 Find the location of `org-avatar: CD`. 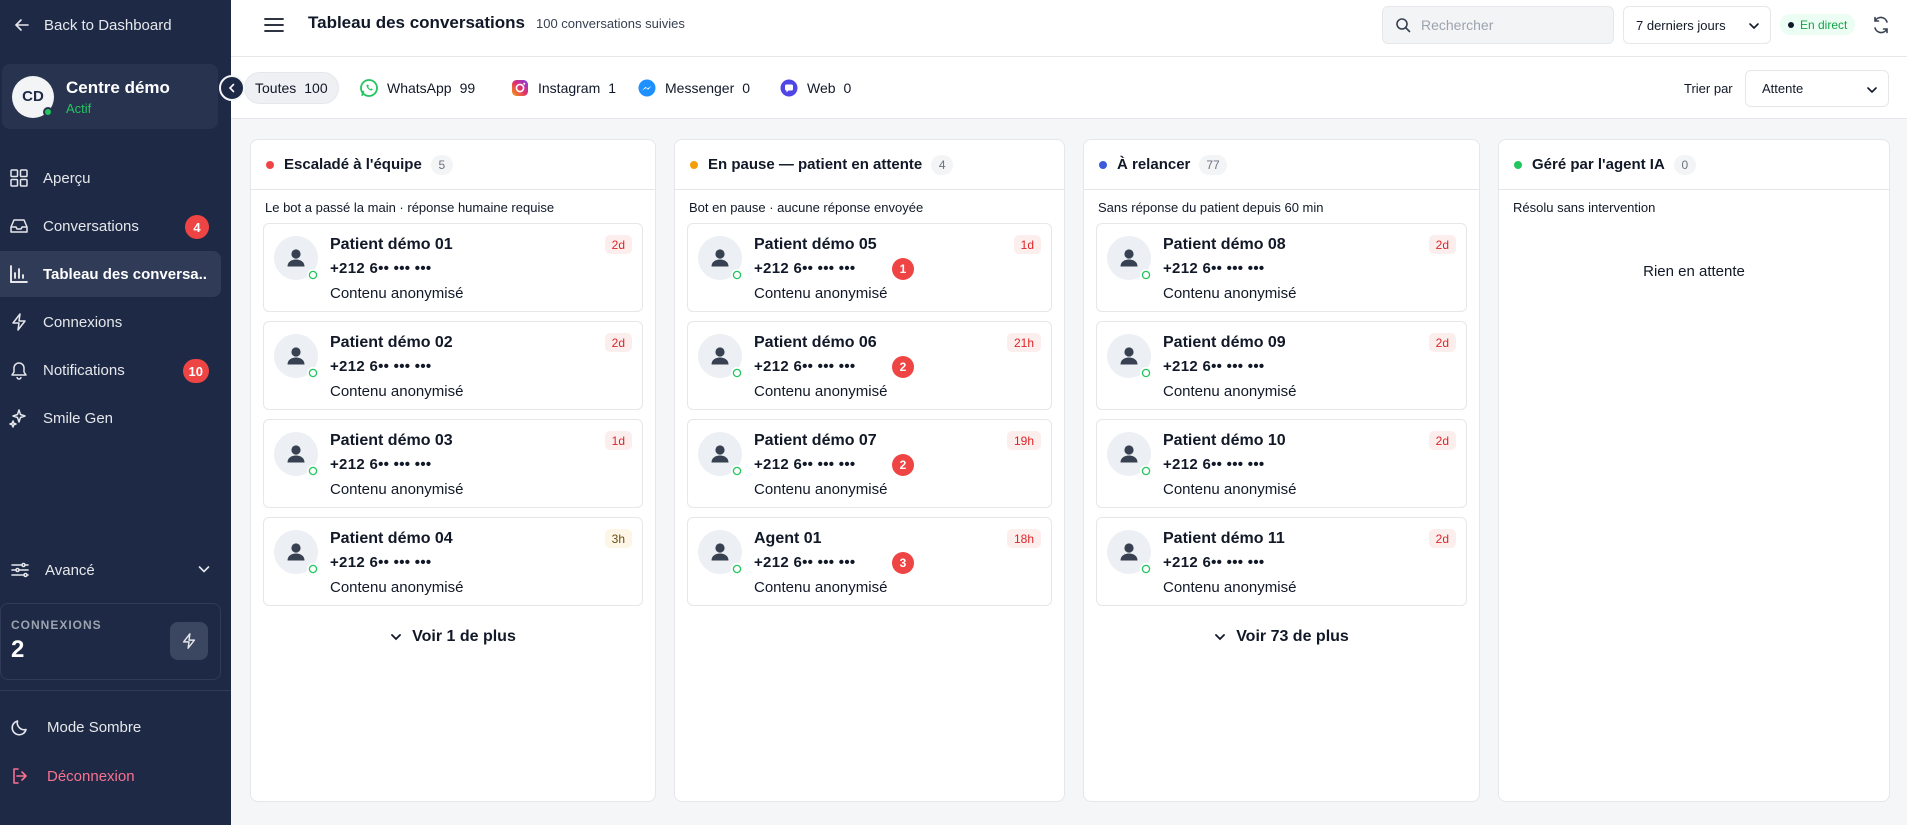

org-avatar: CD is located at coordinates (33, 96).